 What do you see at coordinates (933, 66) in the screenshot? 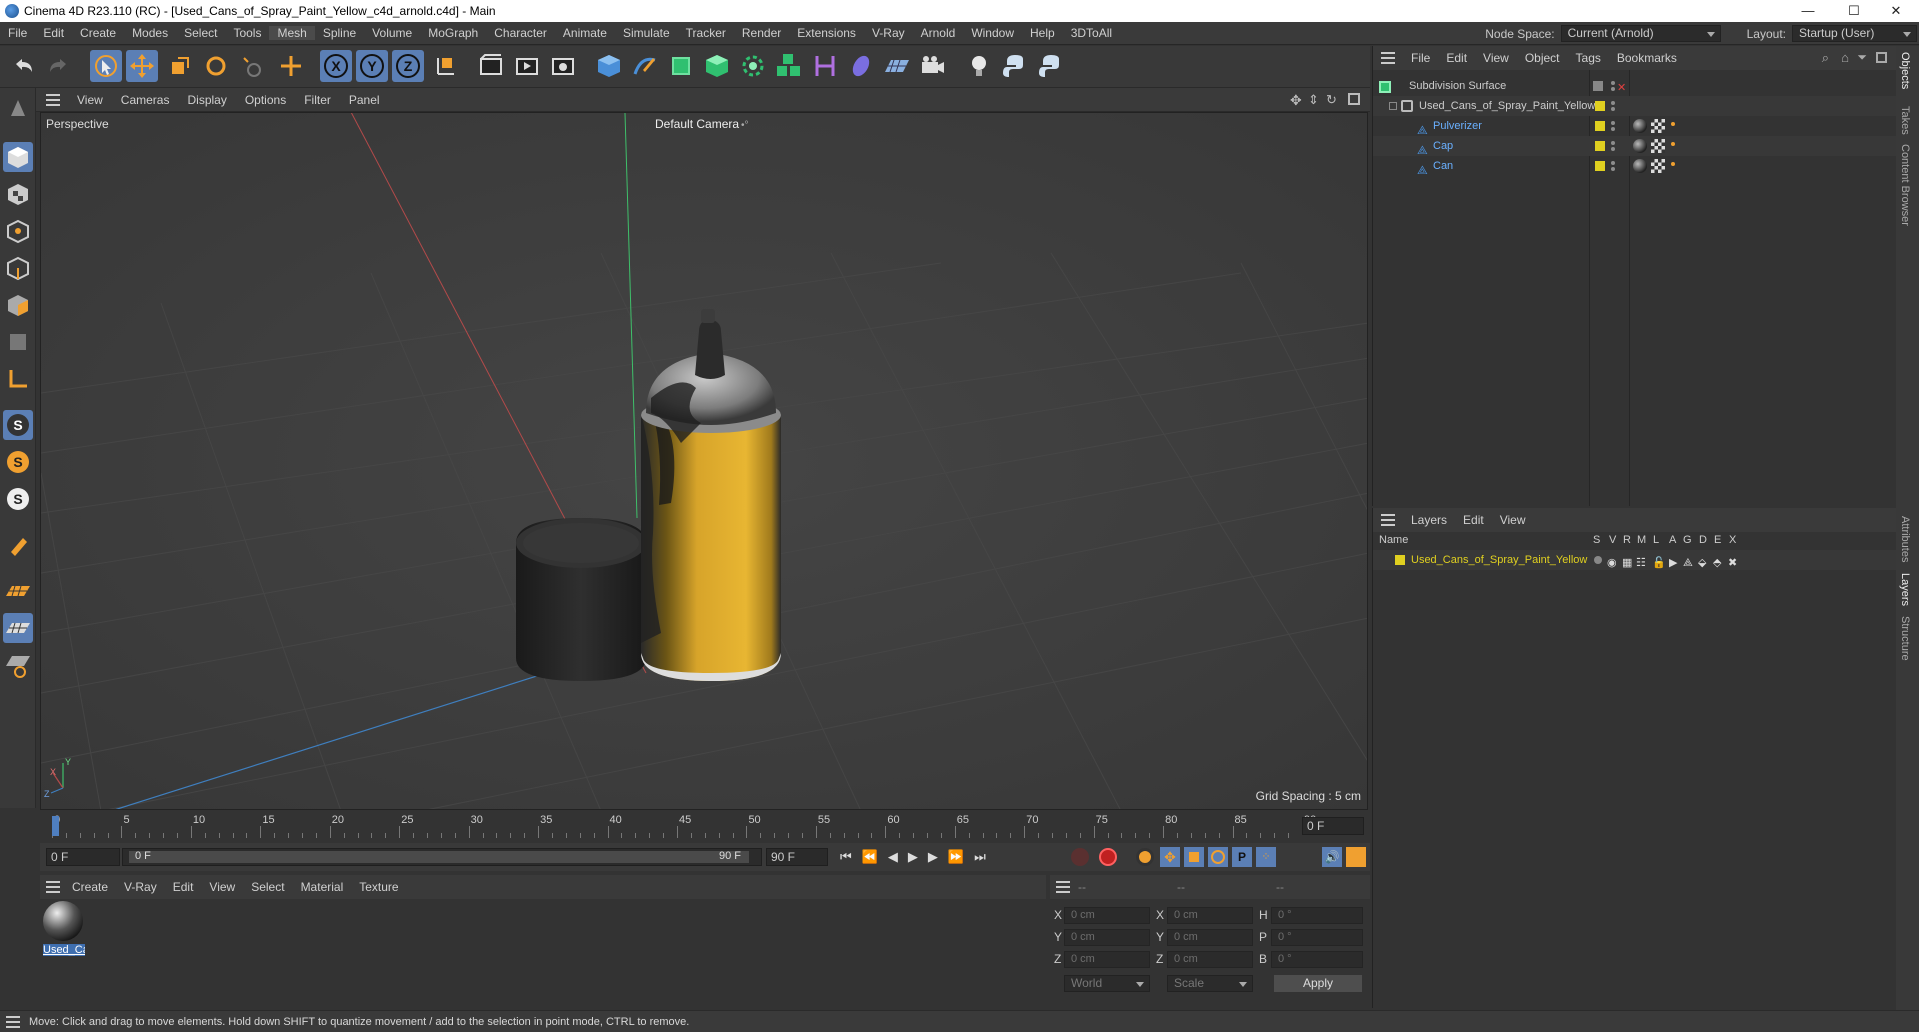
I see `camera-icon` at bounding box center [933, 66].